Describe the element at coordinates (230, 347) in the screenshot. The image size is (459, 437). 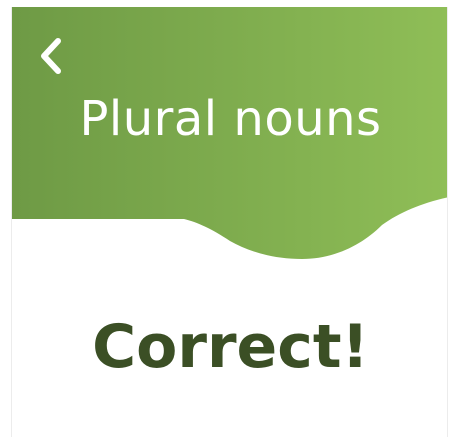
I see `feedback-message: Correct!` at that location.